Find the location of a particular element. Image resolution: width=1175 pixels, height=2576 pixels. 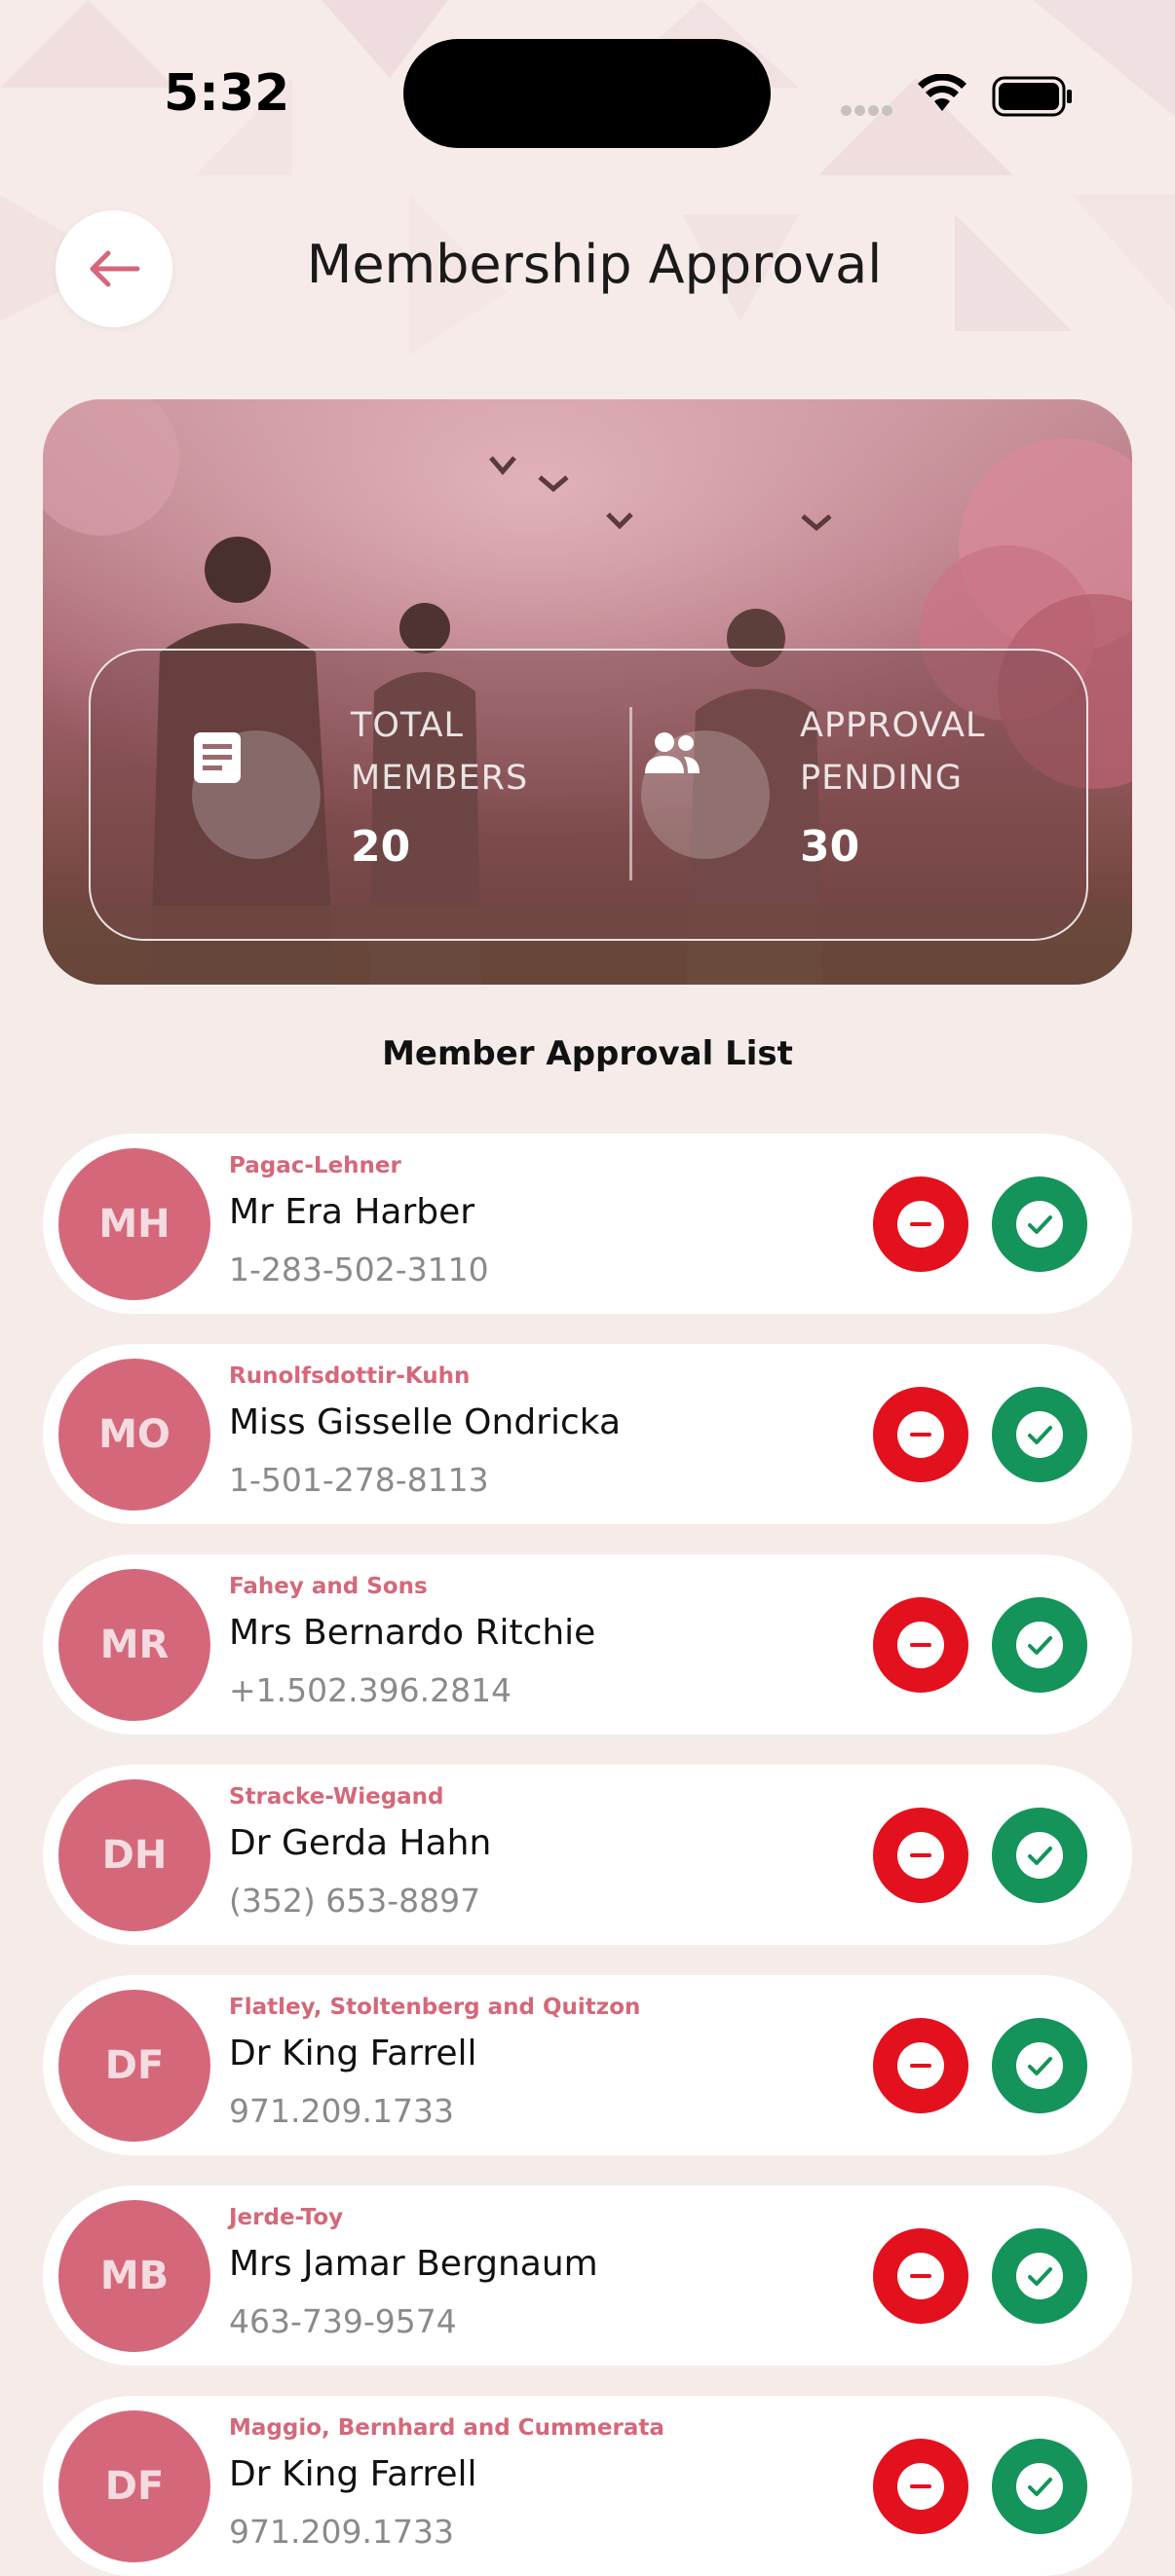

people-icon is located at coordinates (705, 794).